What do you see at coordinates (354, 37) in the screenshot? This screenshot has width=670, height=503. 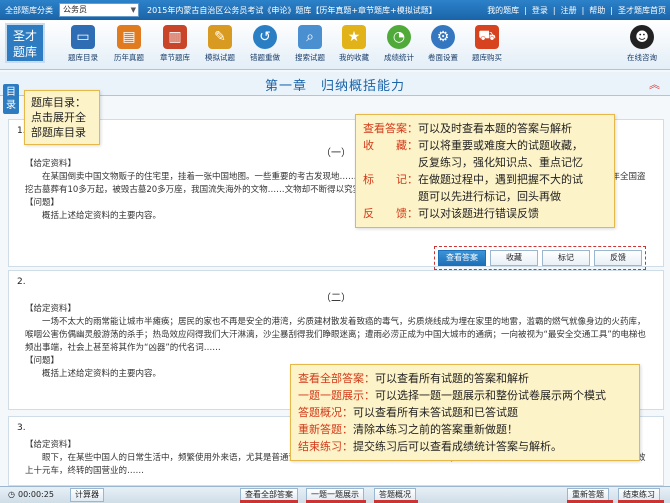 I see `star-icon: ★` at bounding box center [354, 37].